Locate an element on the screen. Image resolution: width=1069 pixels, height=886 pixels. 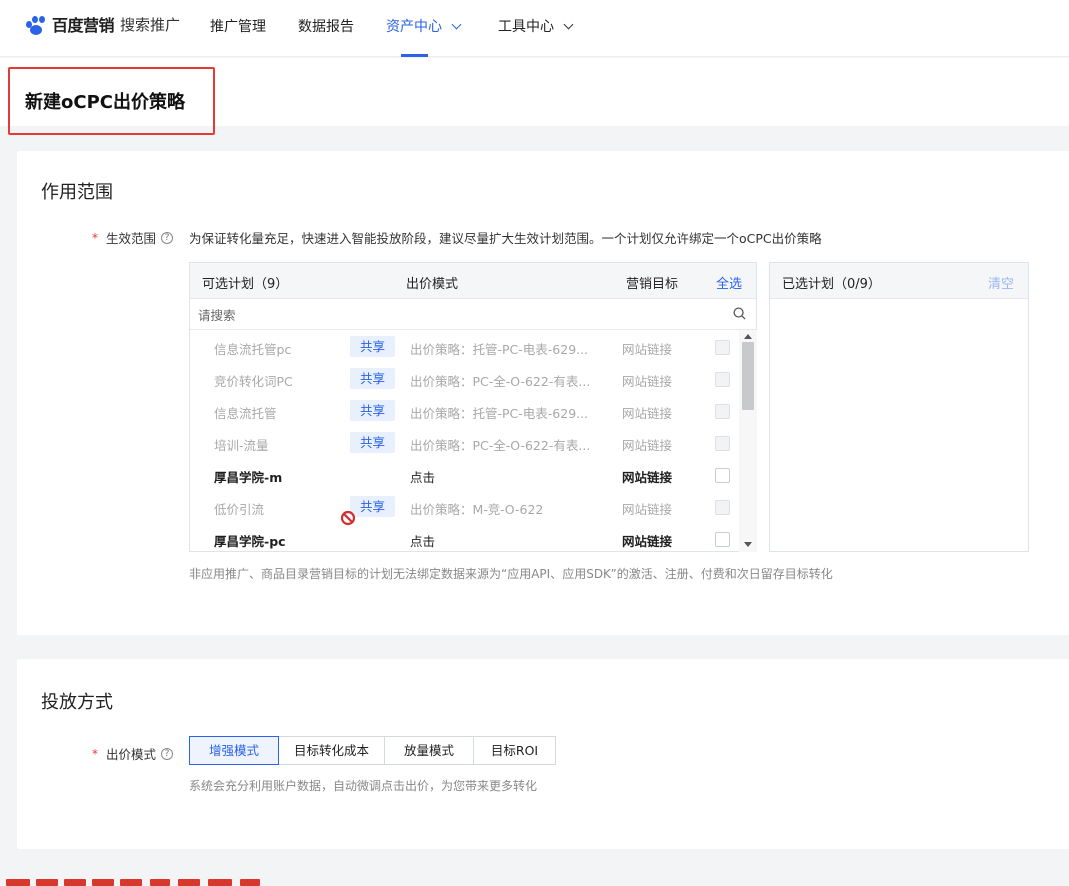
nav-item-tool-center: 工具中心 is located at coordinates (536, 26).